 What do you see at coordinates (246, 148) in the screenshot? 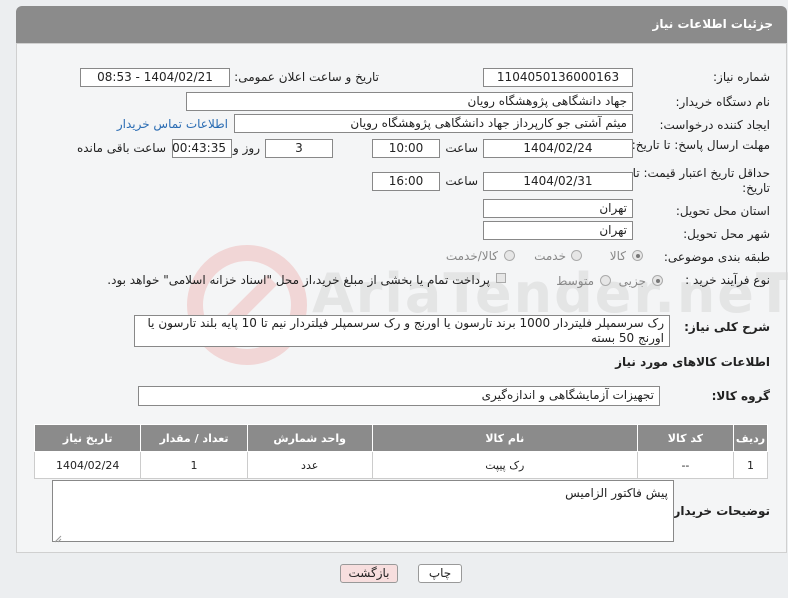
I see `days-label: روز و` at bounding box center [246, 148].